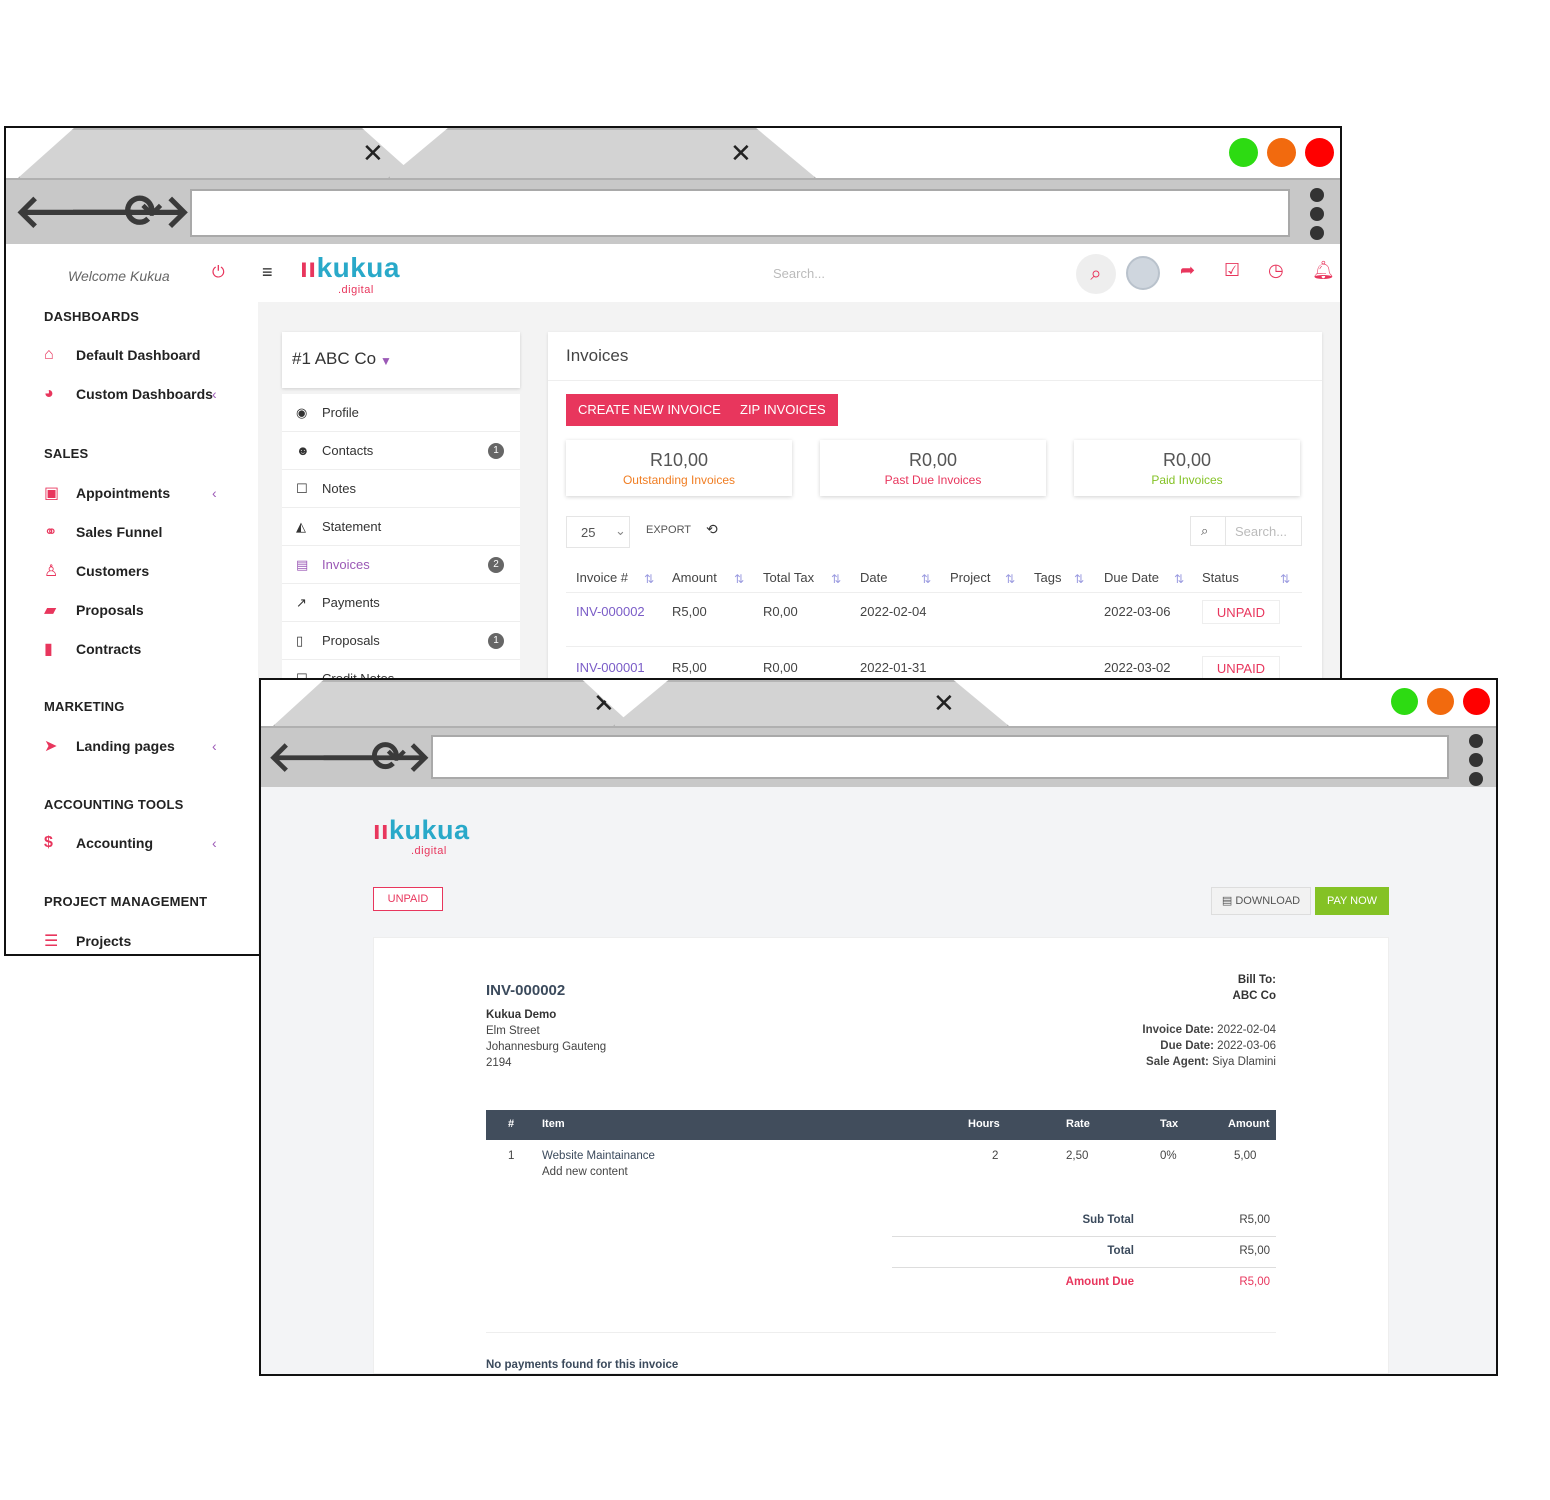  Describe the element at coordinates (218, 273) in the screenshot. I see `logout-icon: ⏻` at that location.